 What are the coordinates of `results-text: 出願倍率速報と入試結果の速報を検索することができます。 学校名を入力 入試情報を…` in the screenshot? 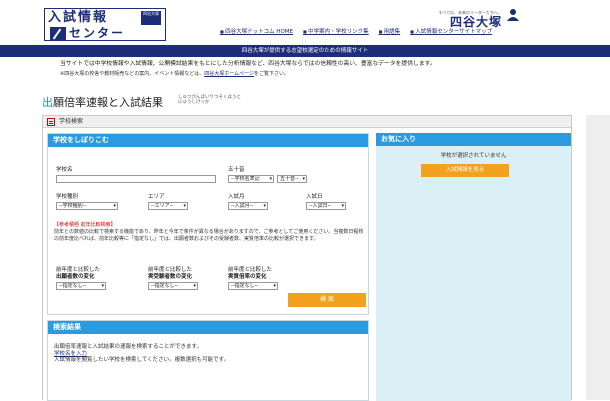 It's located at (141, 354).